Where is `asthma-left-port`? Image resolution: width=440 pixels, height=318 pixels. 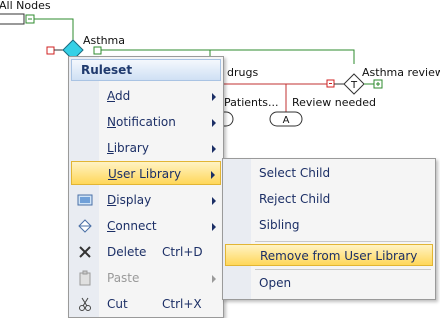
asthma-left-port is located at coordinates (50, 50).